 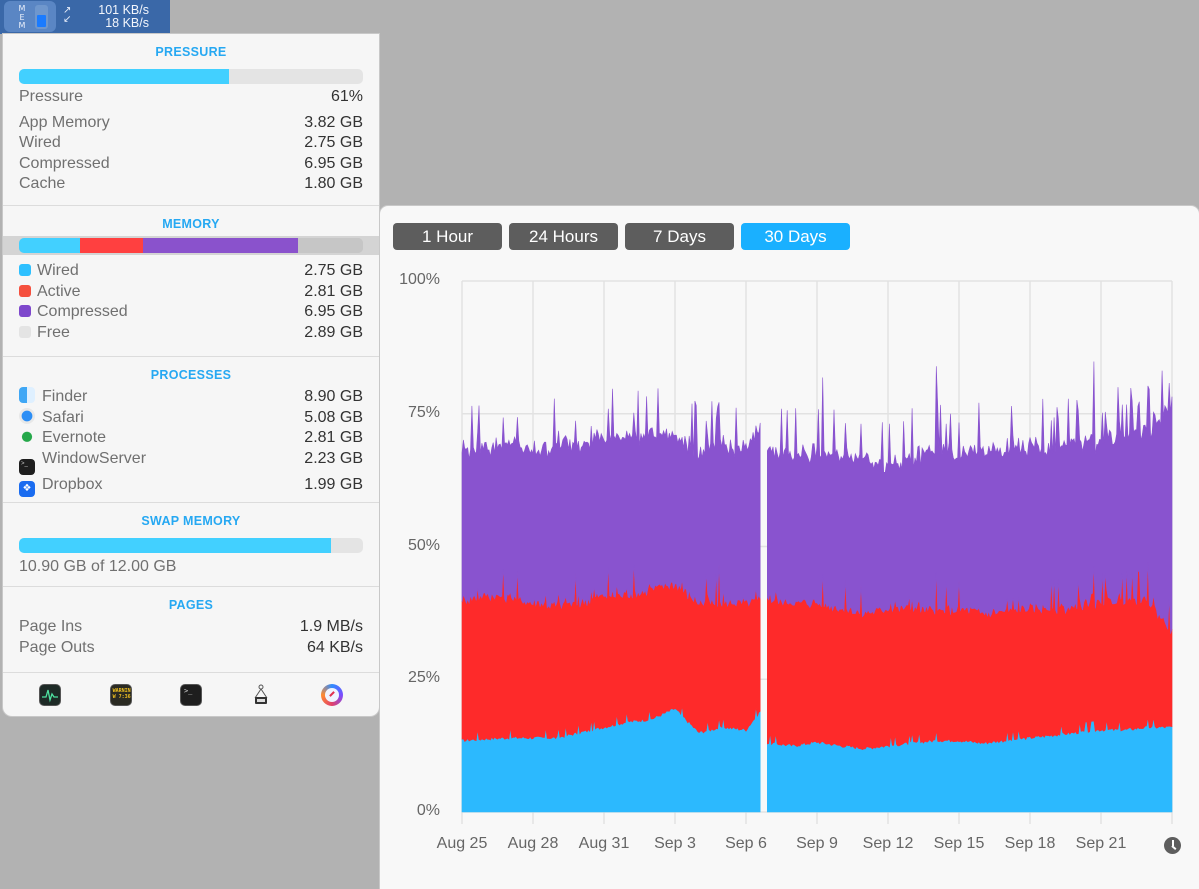 What do you see at coordinates (261, 695) in the screenshot?
I see `system-information-icon` at bounding box center [261, 695].